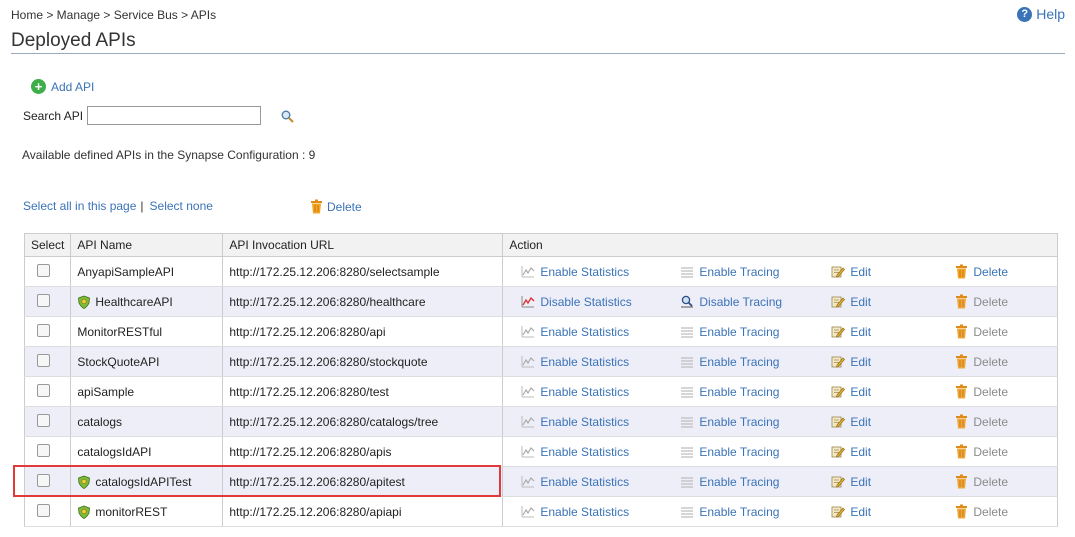 The height and width of the screenshot is (537, 1075). What do you see at coordinates (84, 302) in the screenshot?
I see `api-status-icon` at bounding box center [84, 302].